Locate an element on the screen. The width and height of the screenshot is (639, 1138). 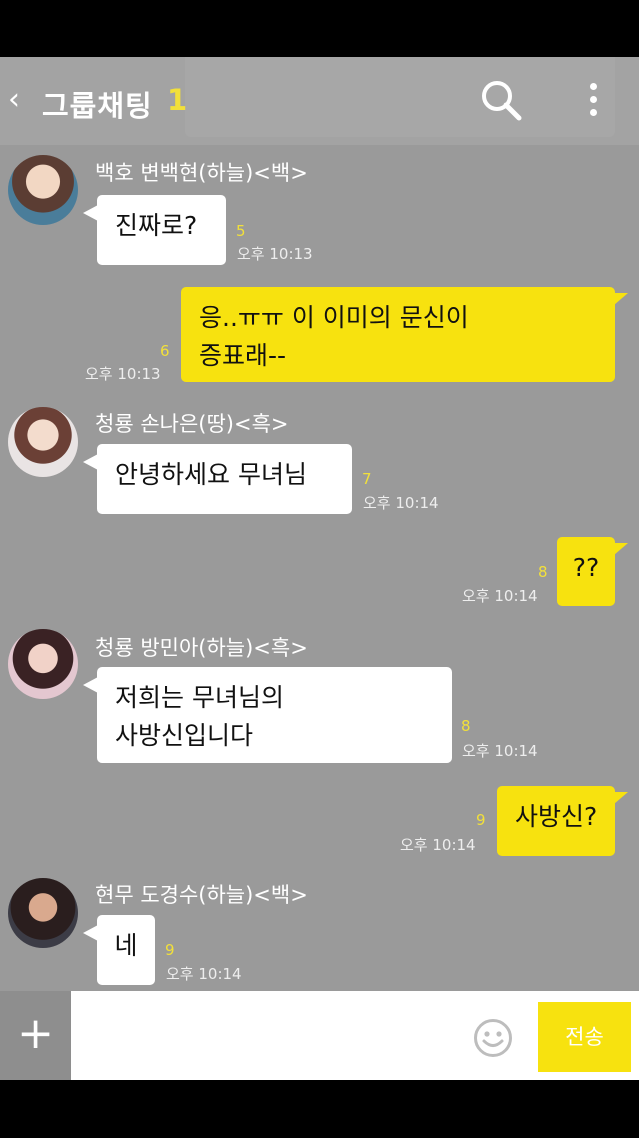
chat-header: ‹ 그룹채팅 1 is located at coordinates (319, 101).